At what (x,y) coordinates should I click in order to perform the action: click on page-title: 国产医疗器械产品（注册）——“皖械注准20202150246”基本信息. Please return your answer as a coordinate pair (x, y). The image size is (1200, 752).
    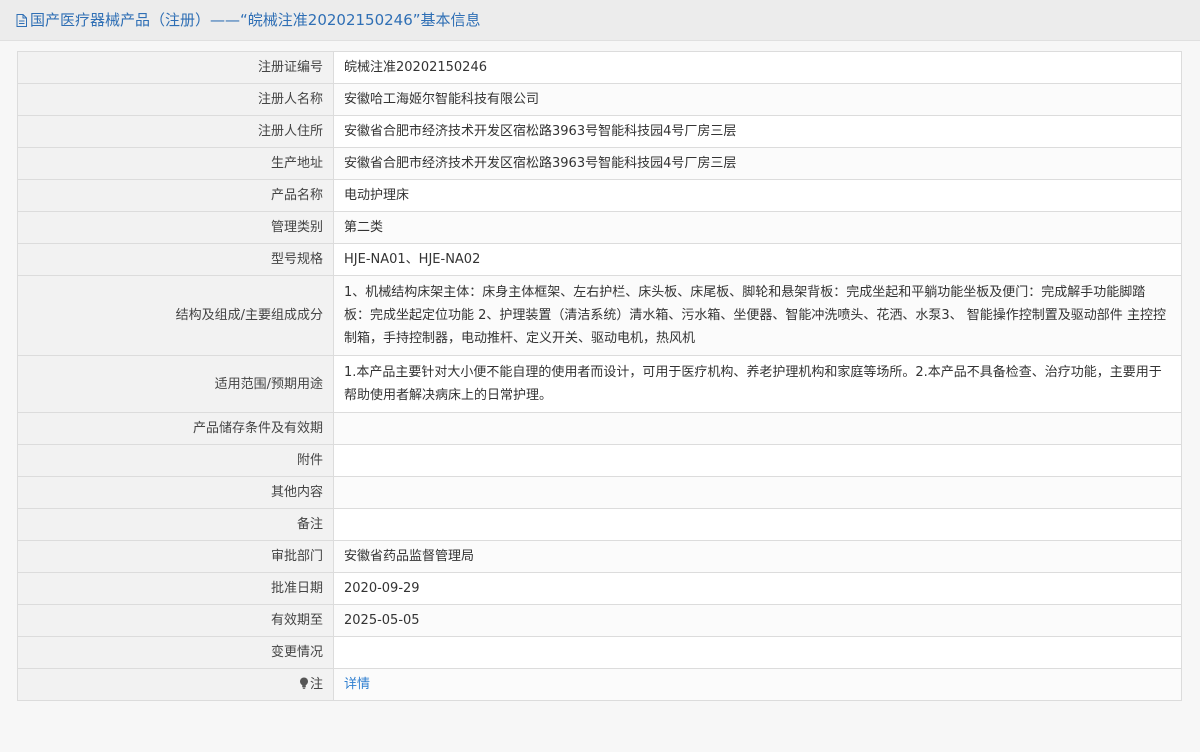
    Looking at the image, I should click on (255, 20).